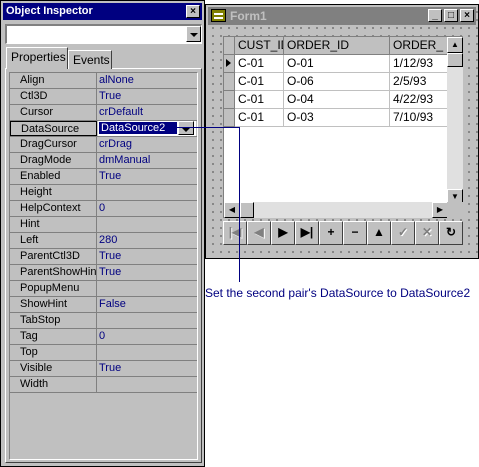 This screenshot has width=479, height=467. What do you see at coordinates (455, 121) in the screenshot?
I see `vertical-scrollbar: ▲ ▼` at bounding box center [455, 121].